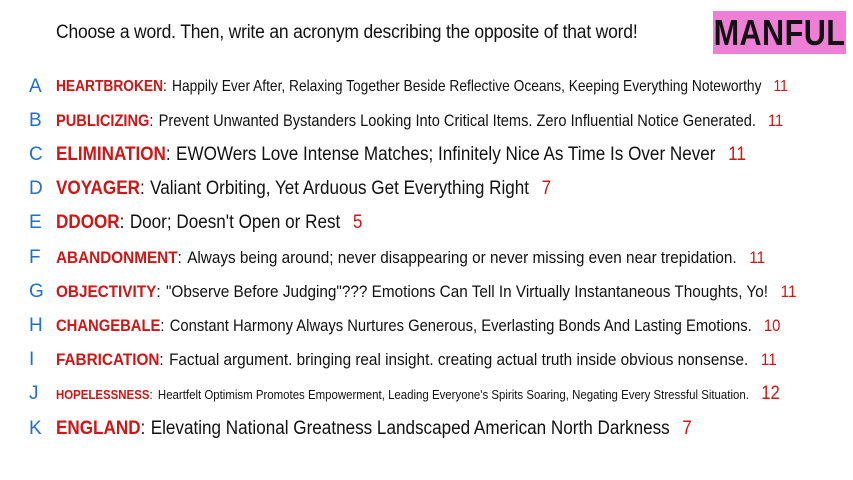 This screenshot has height=480, width=853. What do you see at coordinates (35, 120) in the screenshot?
I see `row-letter: B` at bounding box center [35, 120].